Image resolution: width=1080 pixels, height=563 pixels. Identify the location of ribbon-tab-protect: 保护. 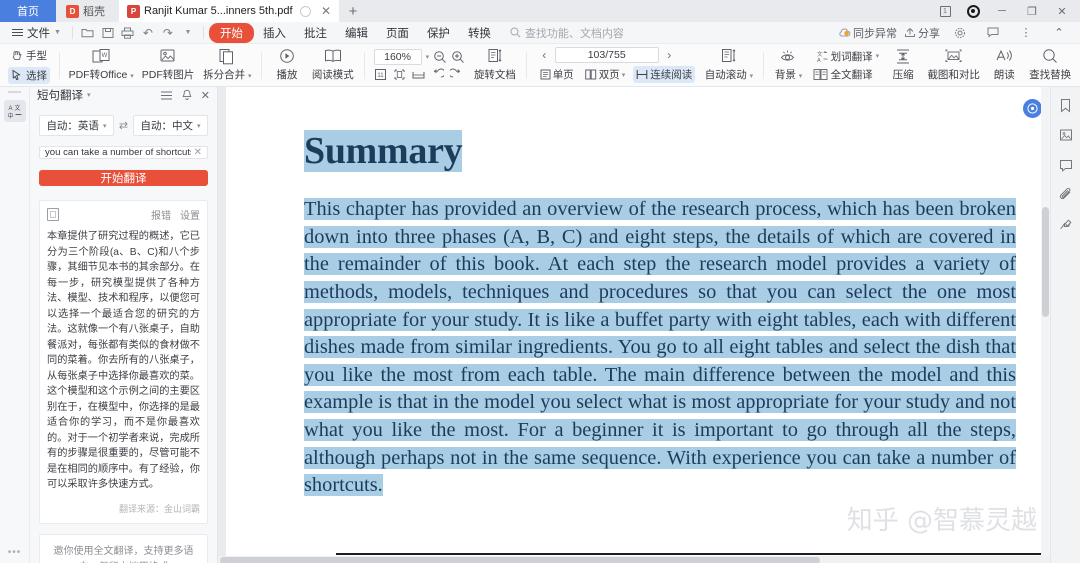
(438, 33).